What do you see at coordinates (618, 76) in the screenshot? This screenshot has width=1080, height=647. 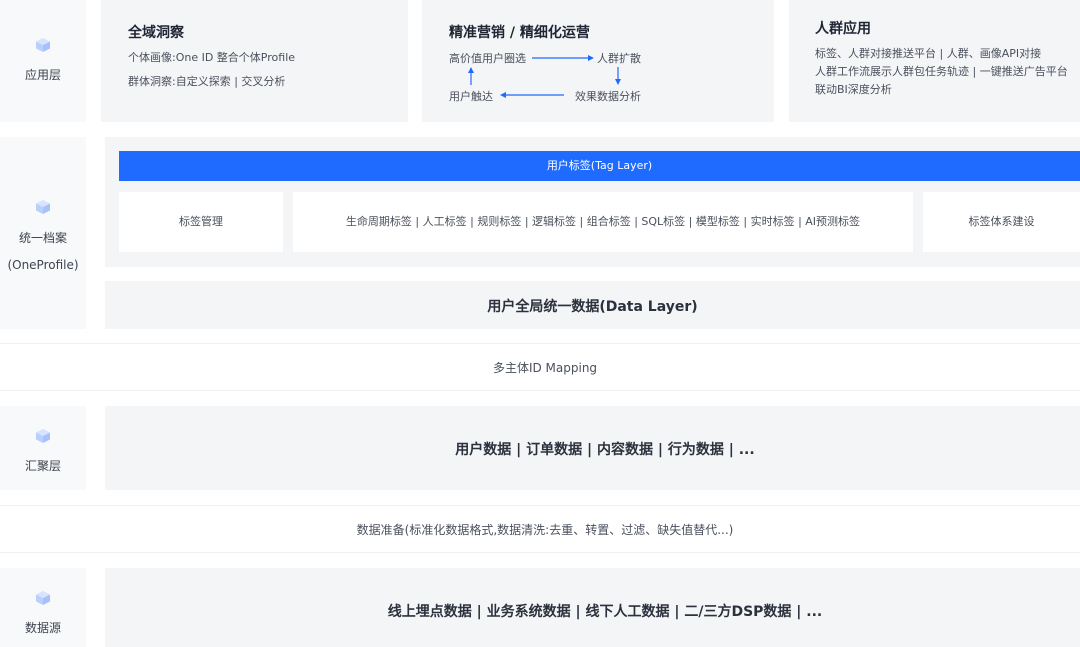 I see `arrow-down-icon` at bounding box center [618, 76].